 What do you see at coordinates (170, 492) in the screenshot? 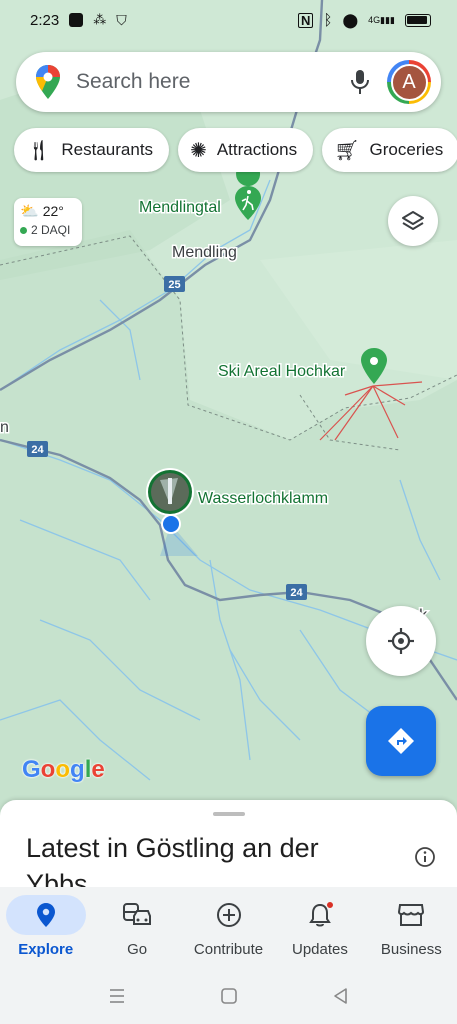
I see `wasserlochklamm-photo-pin` at bounding box center [170, 492].